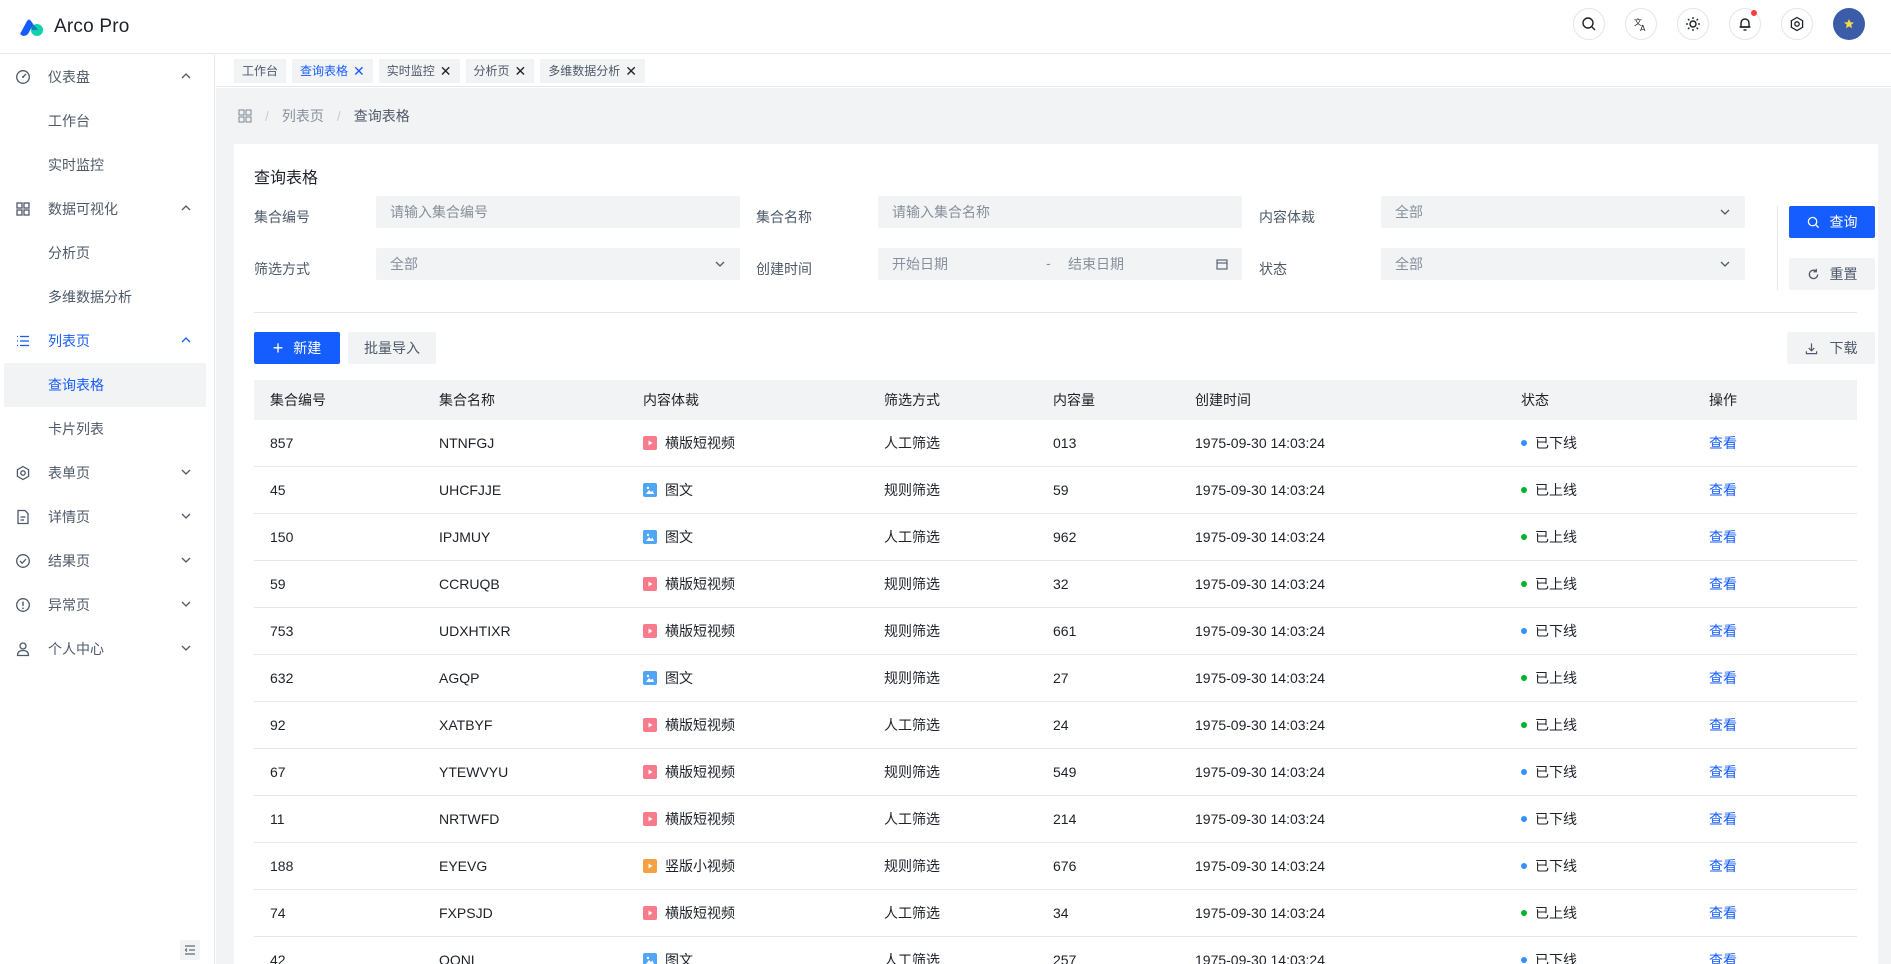  What do you see at coordinates (679, 537) in the screenshot?
I see `content-type-text: 图文` at bounding box center [679, 537].